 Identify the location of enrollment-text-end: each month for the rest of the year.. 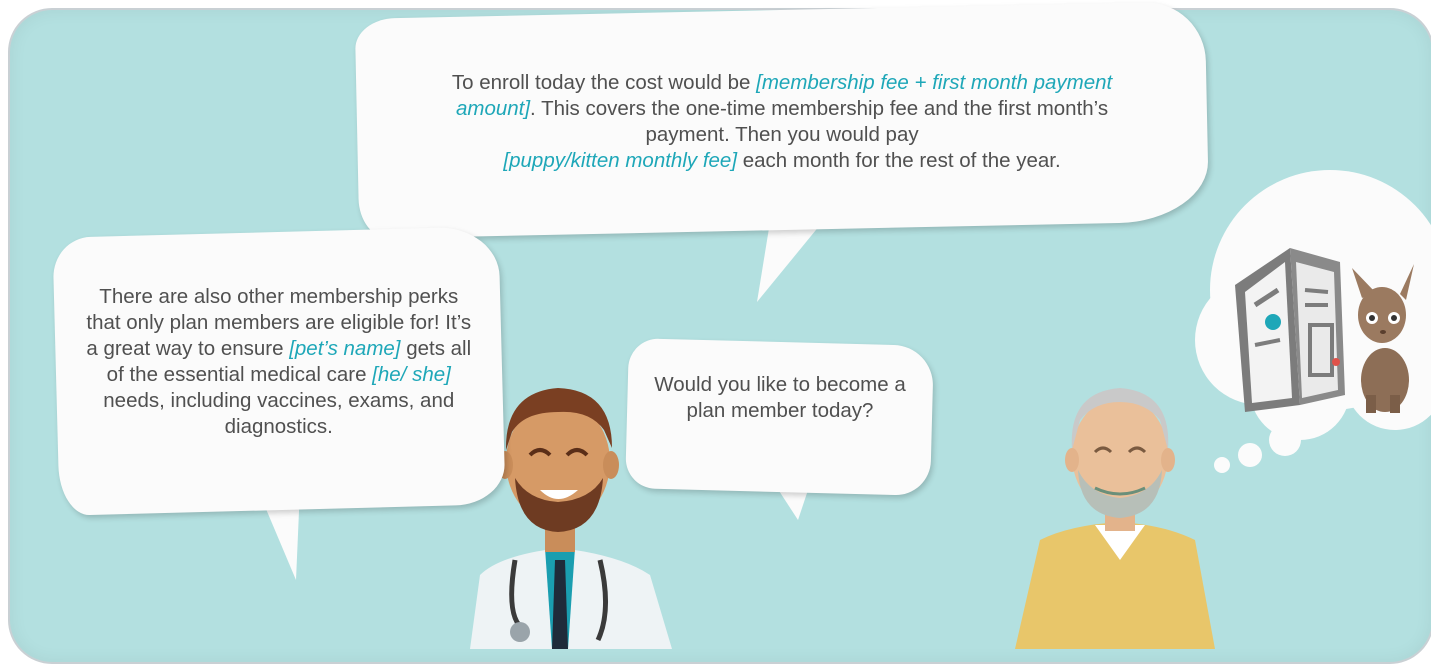
(899, 160).